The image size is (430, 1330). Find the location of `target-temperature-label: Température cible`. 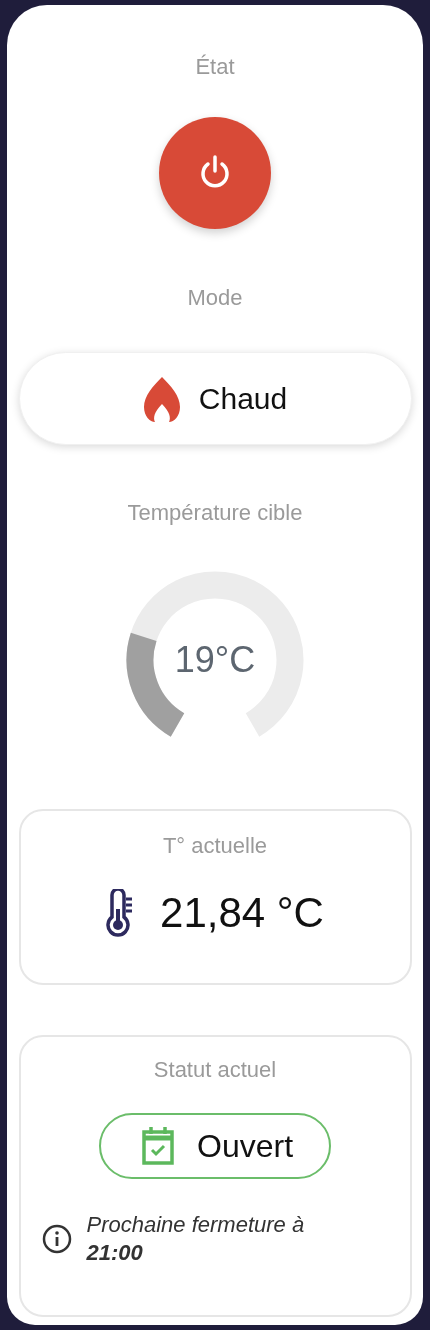

target-temperature-label: Température cible is located at coordinates (215, 513).